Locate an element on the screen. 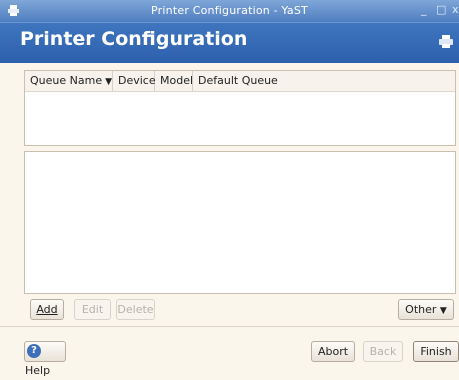 The height and width of the screenshot is (380, 459). column-header-queue-name: Queue Name ▼ is located at coordinates (69, 81).